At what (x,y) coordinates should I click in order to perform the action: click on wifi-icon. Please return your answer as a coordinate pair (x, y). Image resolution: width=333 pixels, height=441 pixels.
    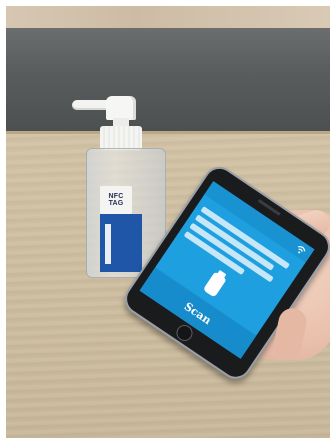
    Looking at the image, I should click on (302, 250).